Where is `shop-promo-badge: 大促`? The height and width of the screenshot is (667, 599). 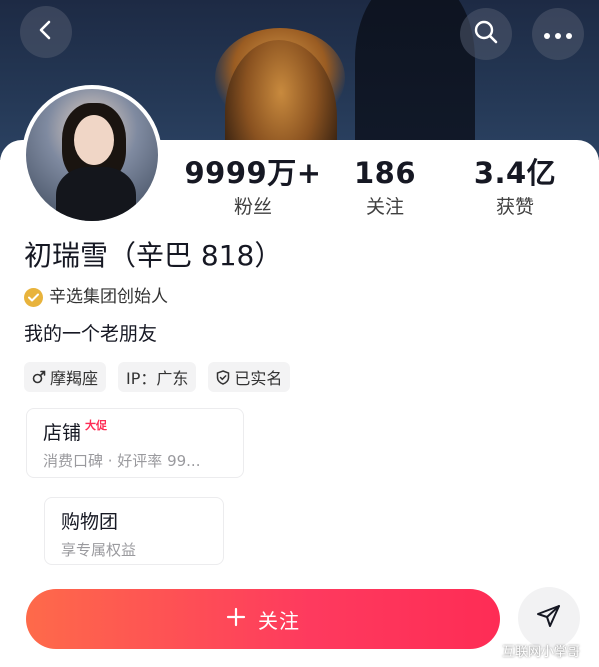
shop-promo-badge: 大促 is located at coordinates (96, 425).